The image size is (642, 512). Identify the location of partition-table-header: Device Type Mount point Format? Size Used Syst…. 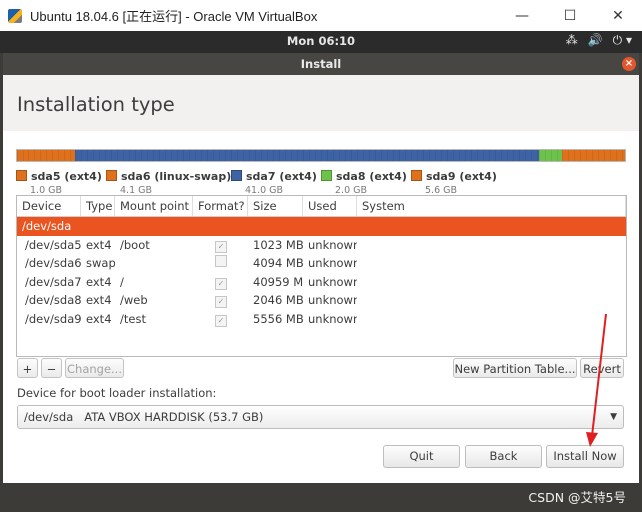
(321, 206).